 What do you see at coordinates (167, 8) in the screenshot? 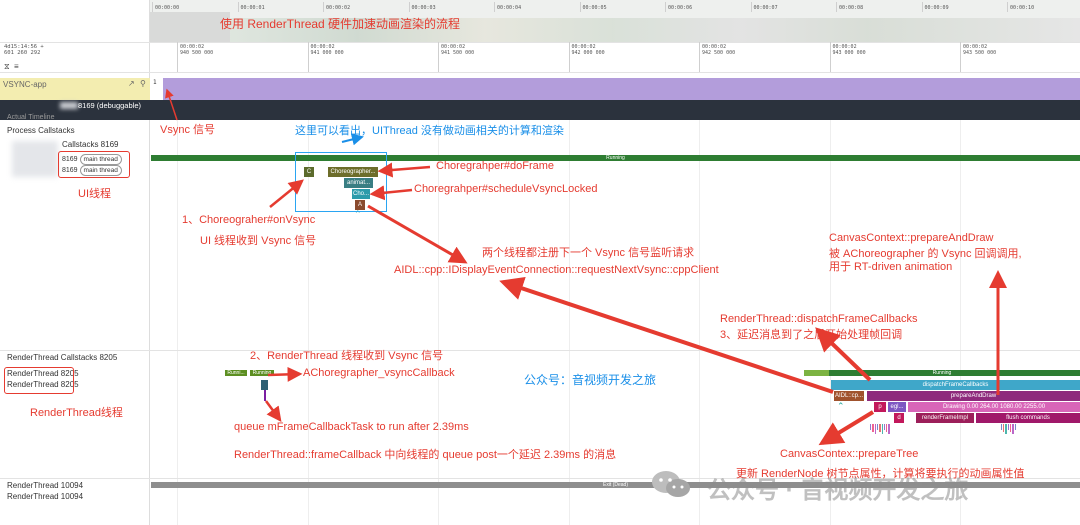
I see `overview-tick-label: 00:00:00` at bounding box center [167, 8].